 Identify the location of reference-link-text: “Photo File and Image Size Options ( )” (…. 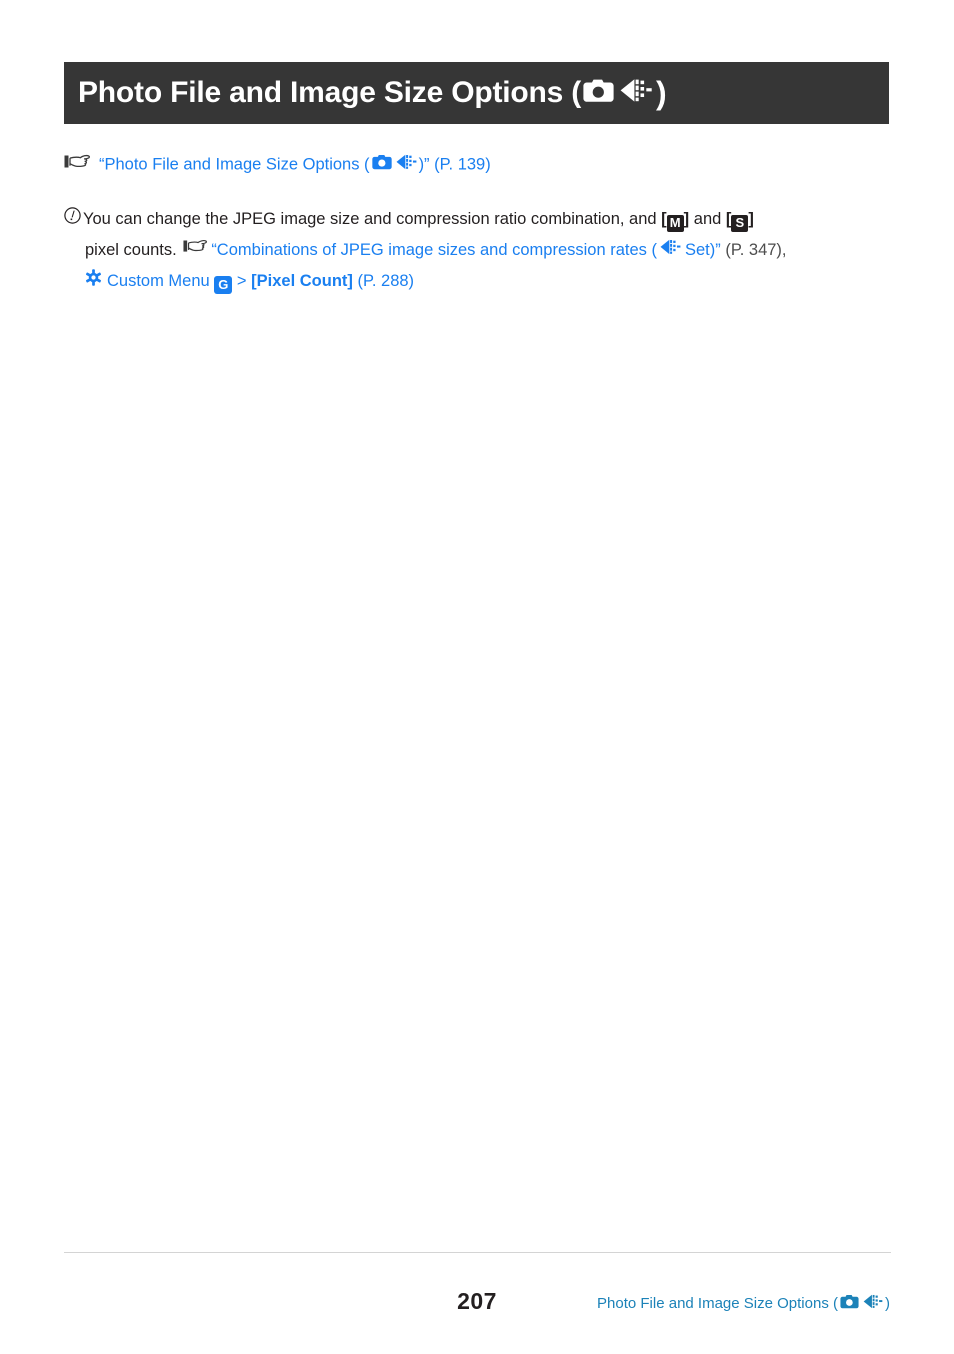
(295, 165).